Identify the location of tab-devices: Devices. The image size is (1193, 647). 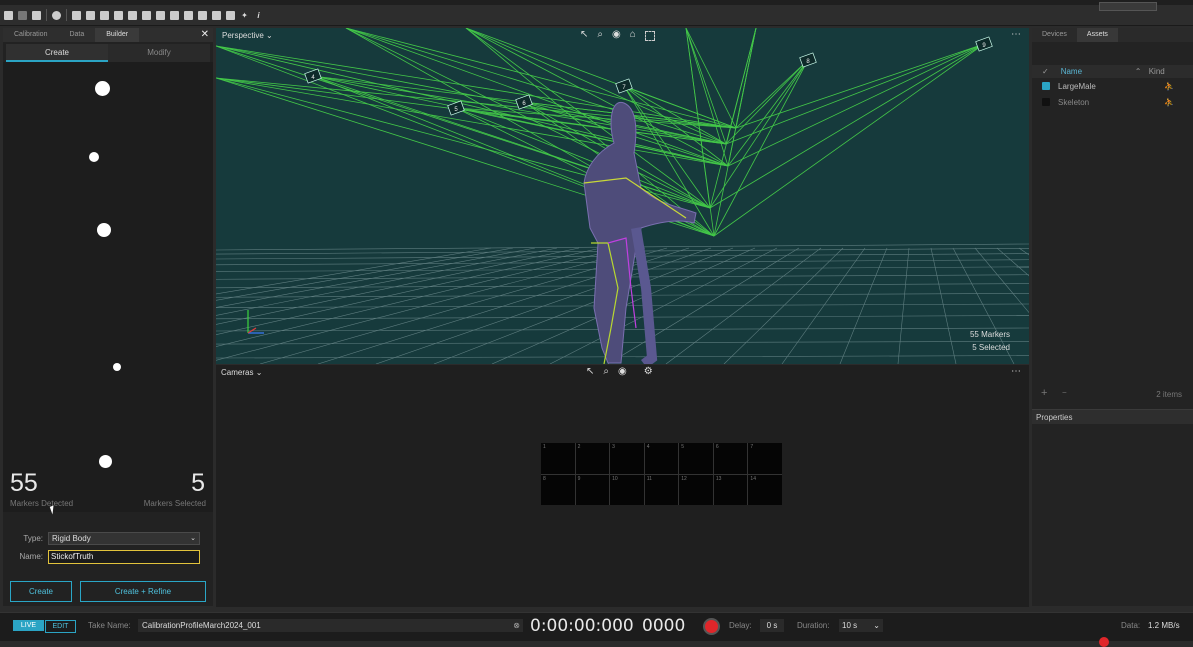
(1054, 35).